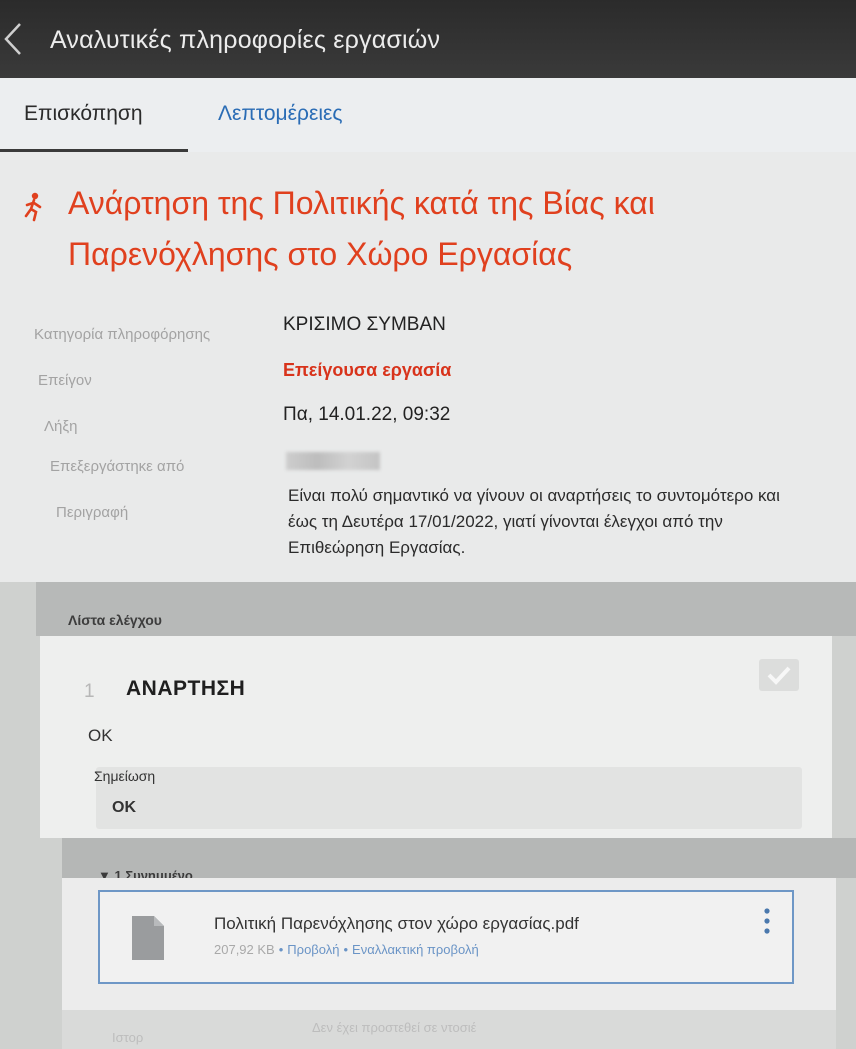  What do you see at coordinates (92, 512) in the screenshot?
I see `field-label-description: Περιγραφή` at bounding box center [92, 512].